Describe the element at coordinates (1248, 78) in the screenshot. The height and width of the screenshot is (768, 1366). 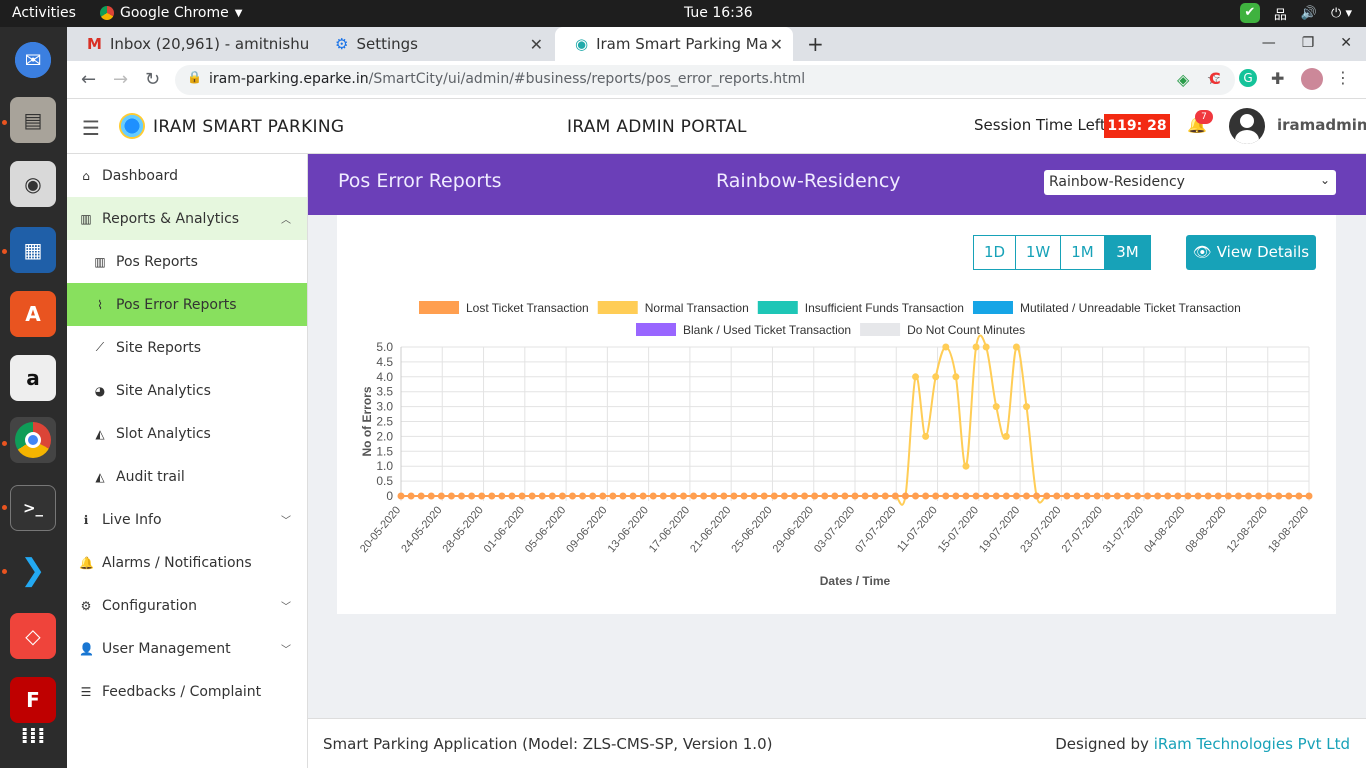
I see `grammarly-icon: G` at that location.